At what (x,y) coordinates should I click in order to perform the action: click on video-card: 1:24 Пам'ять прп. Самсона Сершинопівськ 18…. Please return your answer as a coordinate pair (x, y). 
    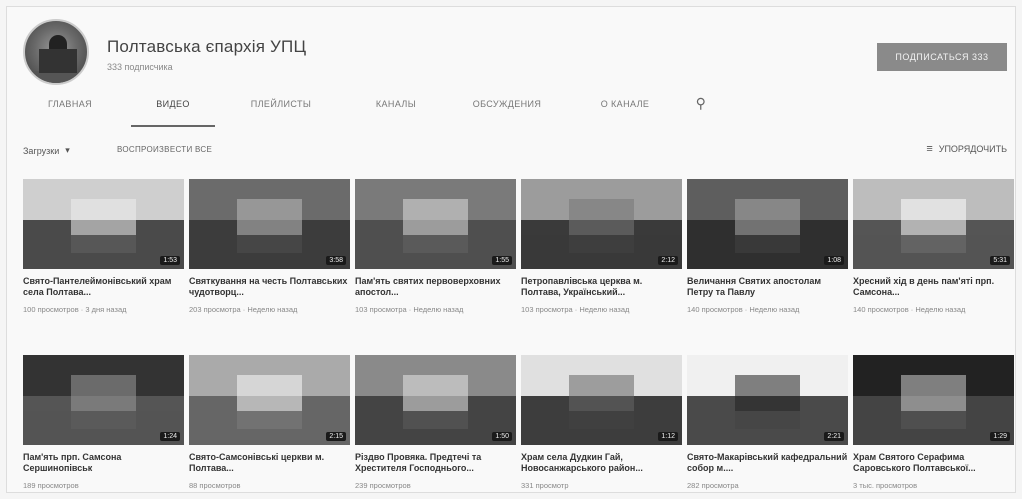
    Looking at the image, I should click on (103, 423).